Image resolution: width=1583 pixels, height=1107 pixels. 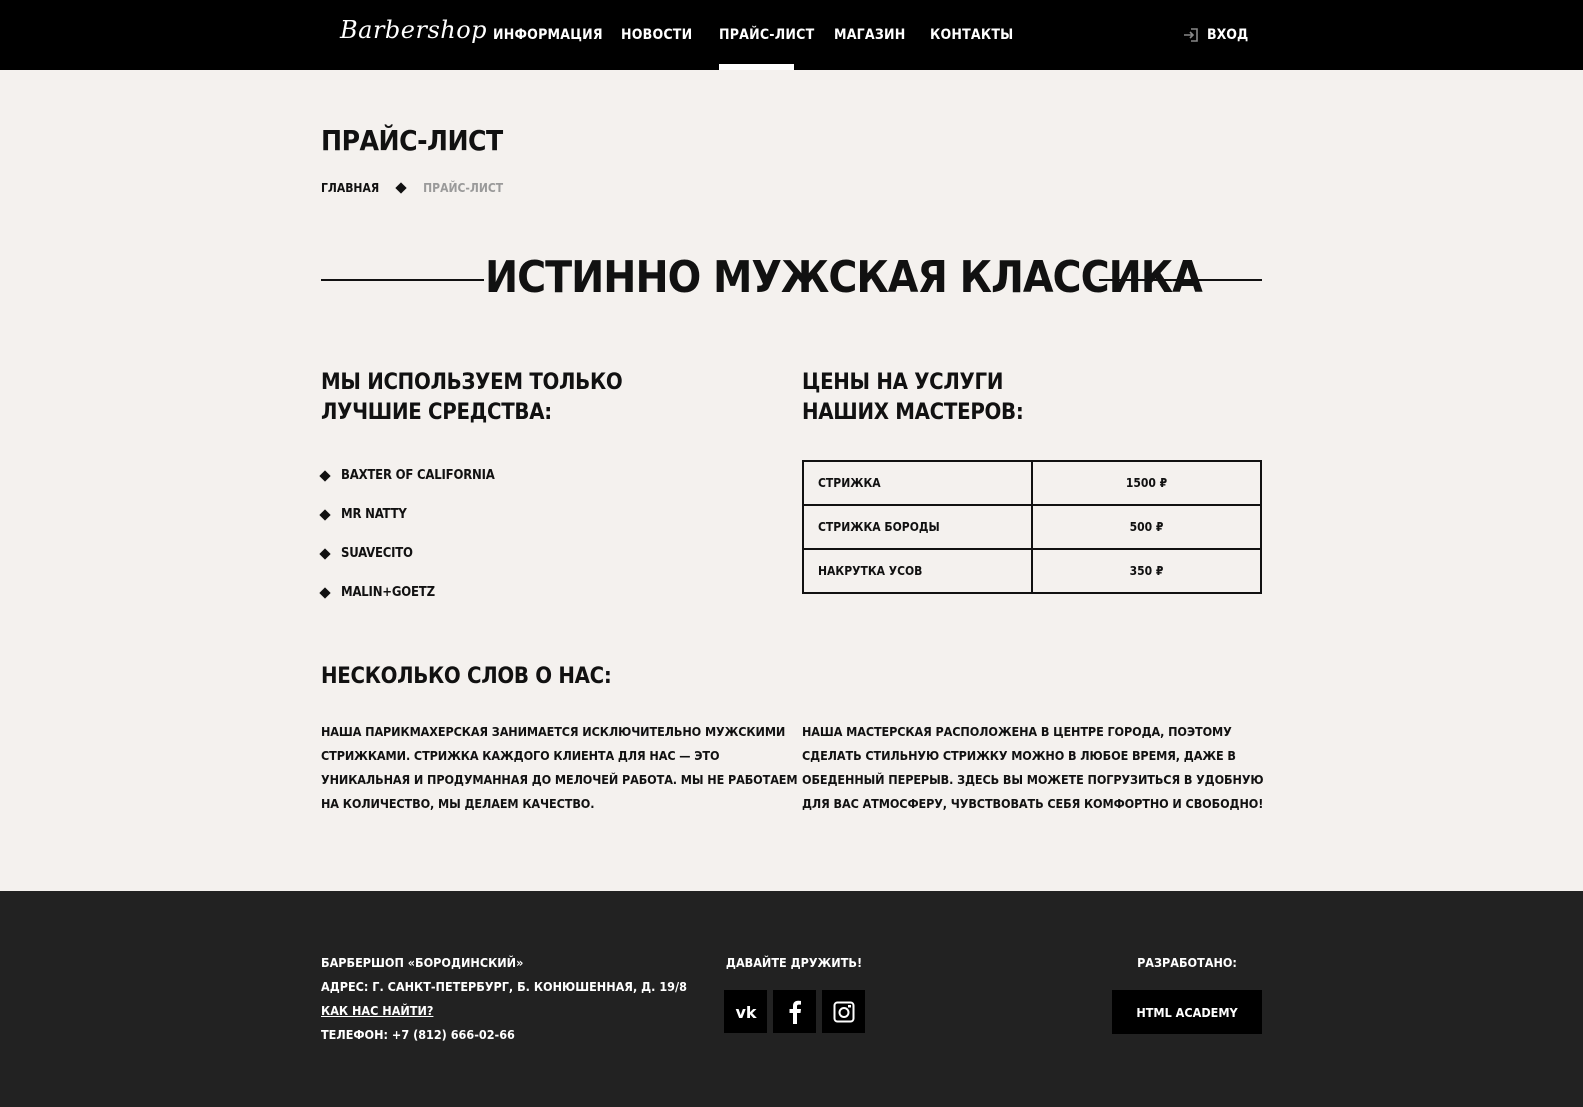 I want to click on vk-button: vk, so click(x=745, y=1011).